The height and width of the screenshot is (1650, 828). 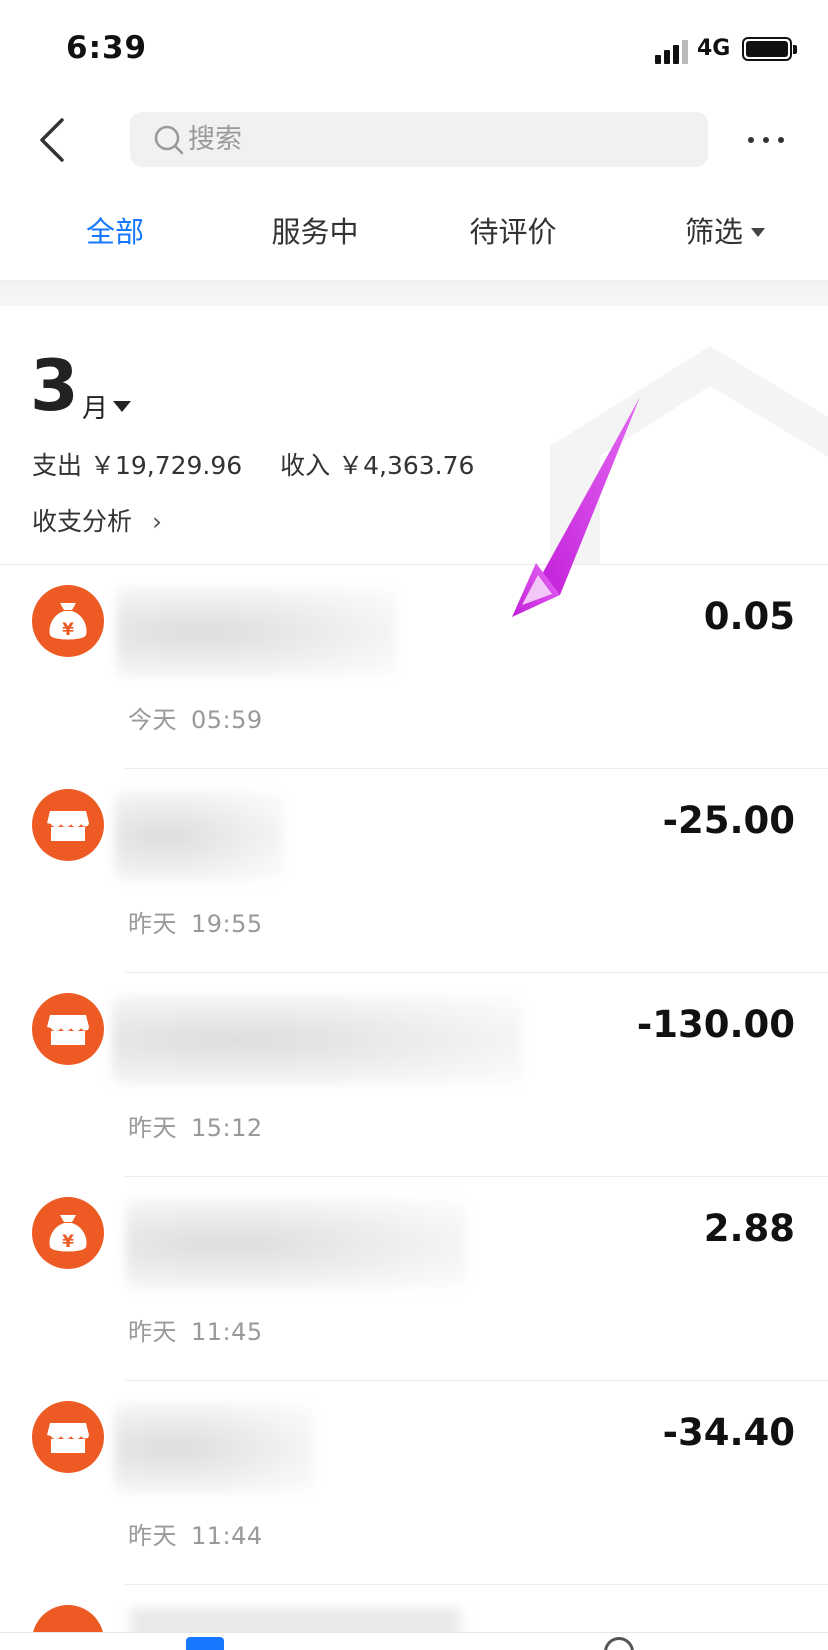 What do you see at coordinates (195, 1332) in the screenshot?
I see `transaction-time: 昨天 11:45` at bounding box center [195, 1332].